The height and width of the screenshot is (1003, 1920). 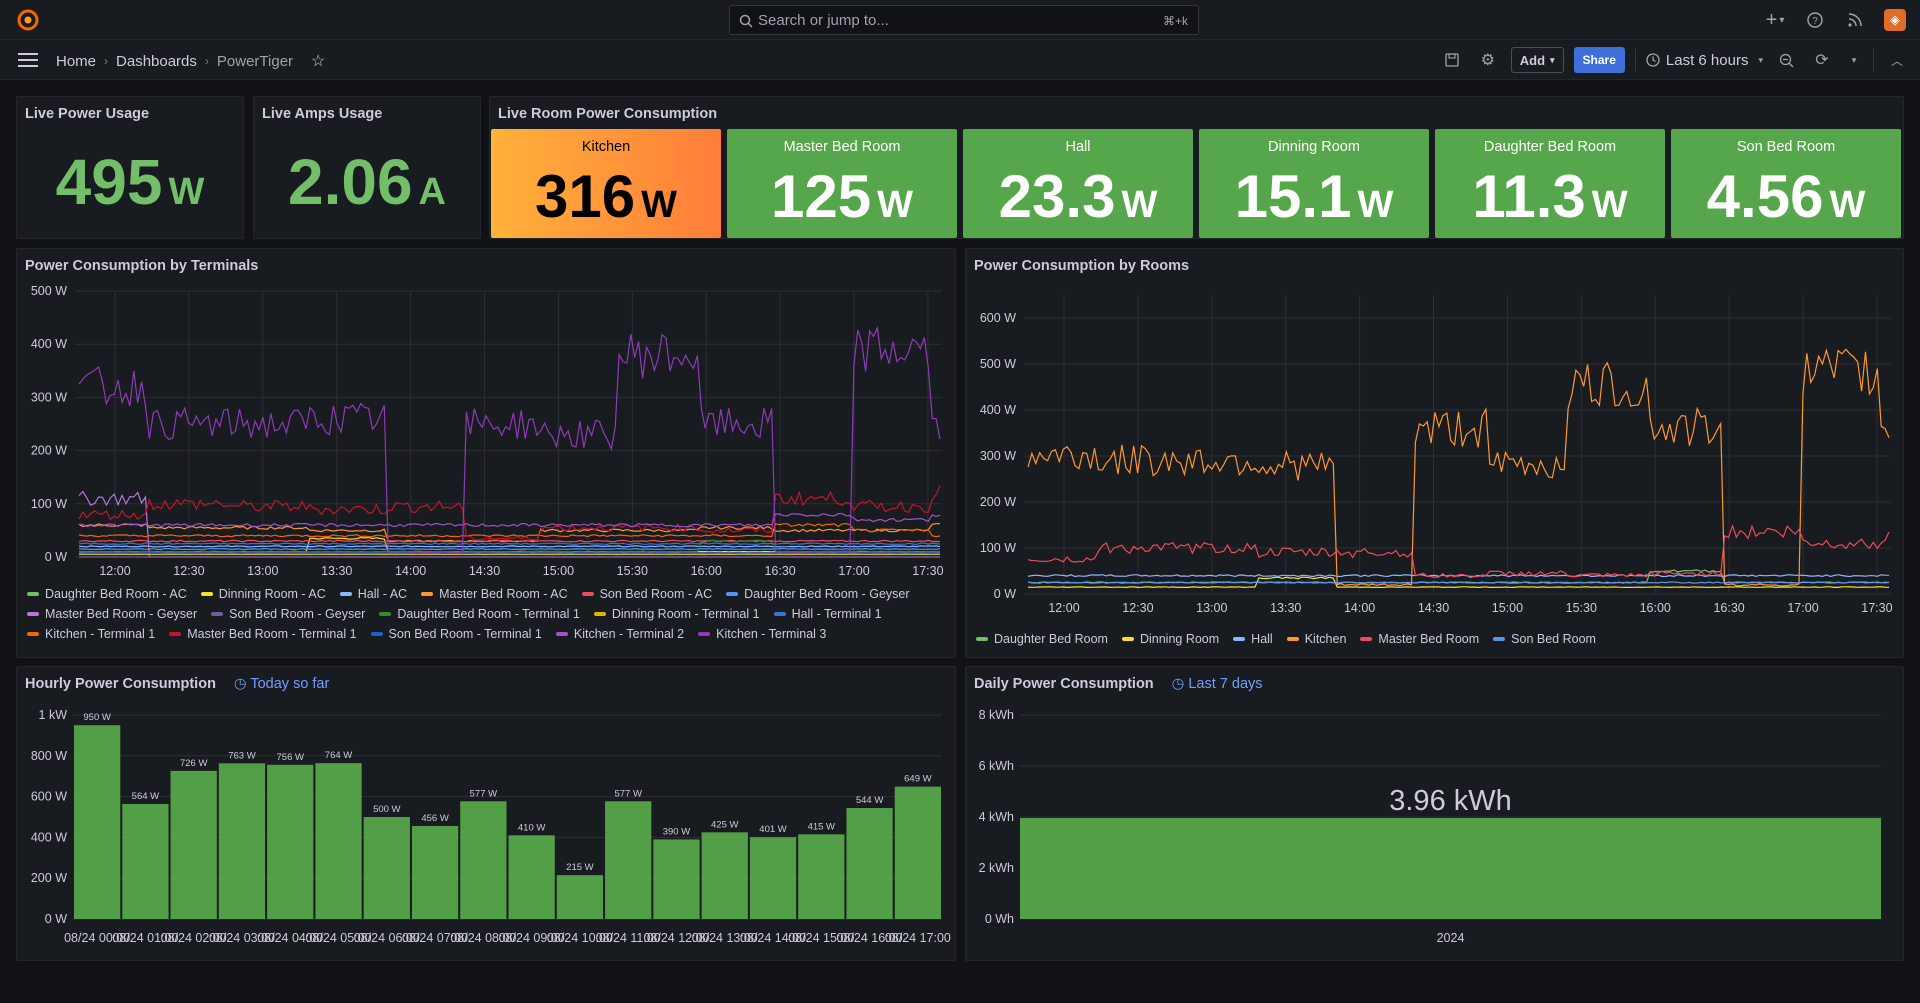 What do you see at coordinates (676, 614) in the screenshot?
I see `legend-item: Dinning Room - Terminal 1` at bounding box center [676, 614].